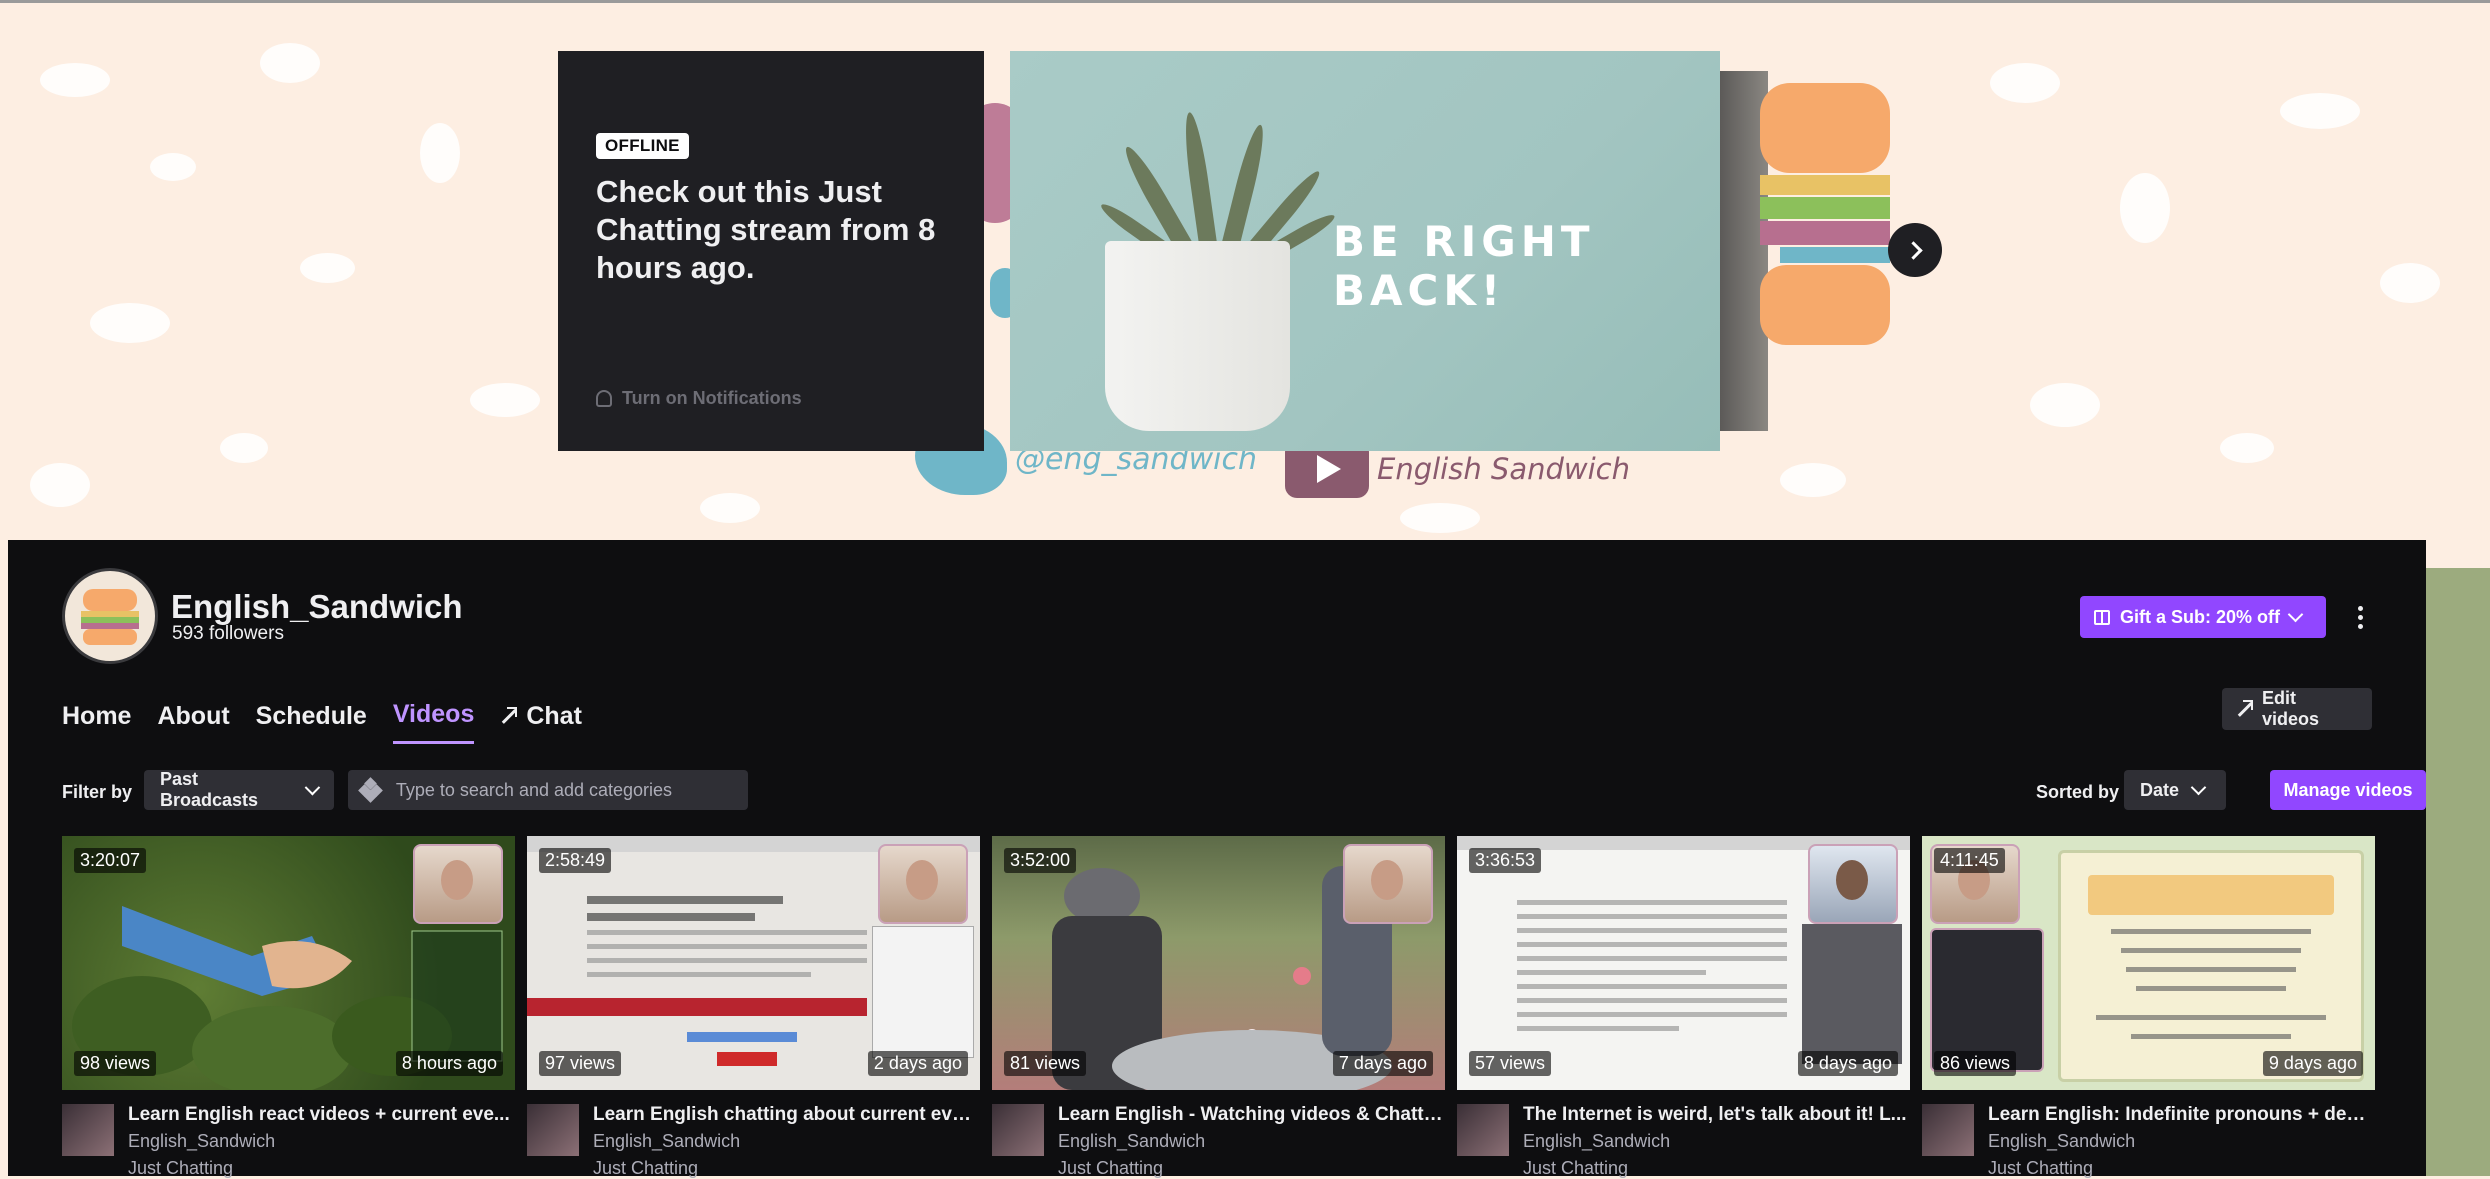  I want to click on notifications-label: Turn on Notifications, so click(712, 398).